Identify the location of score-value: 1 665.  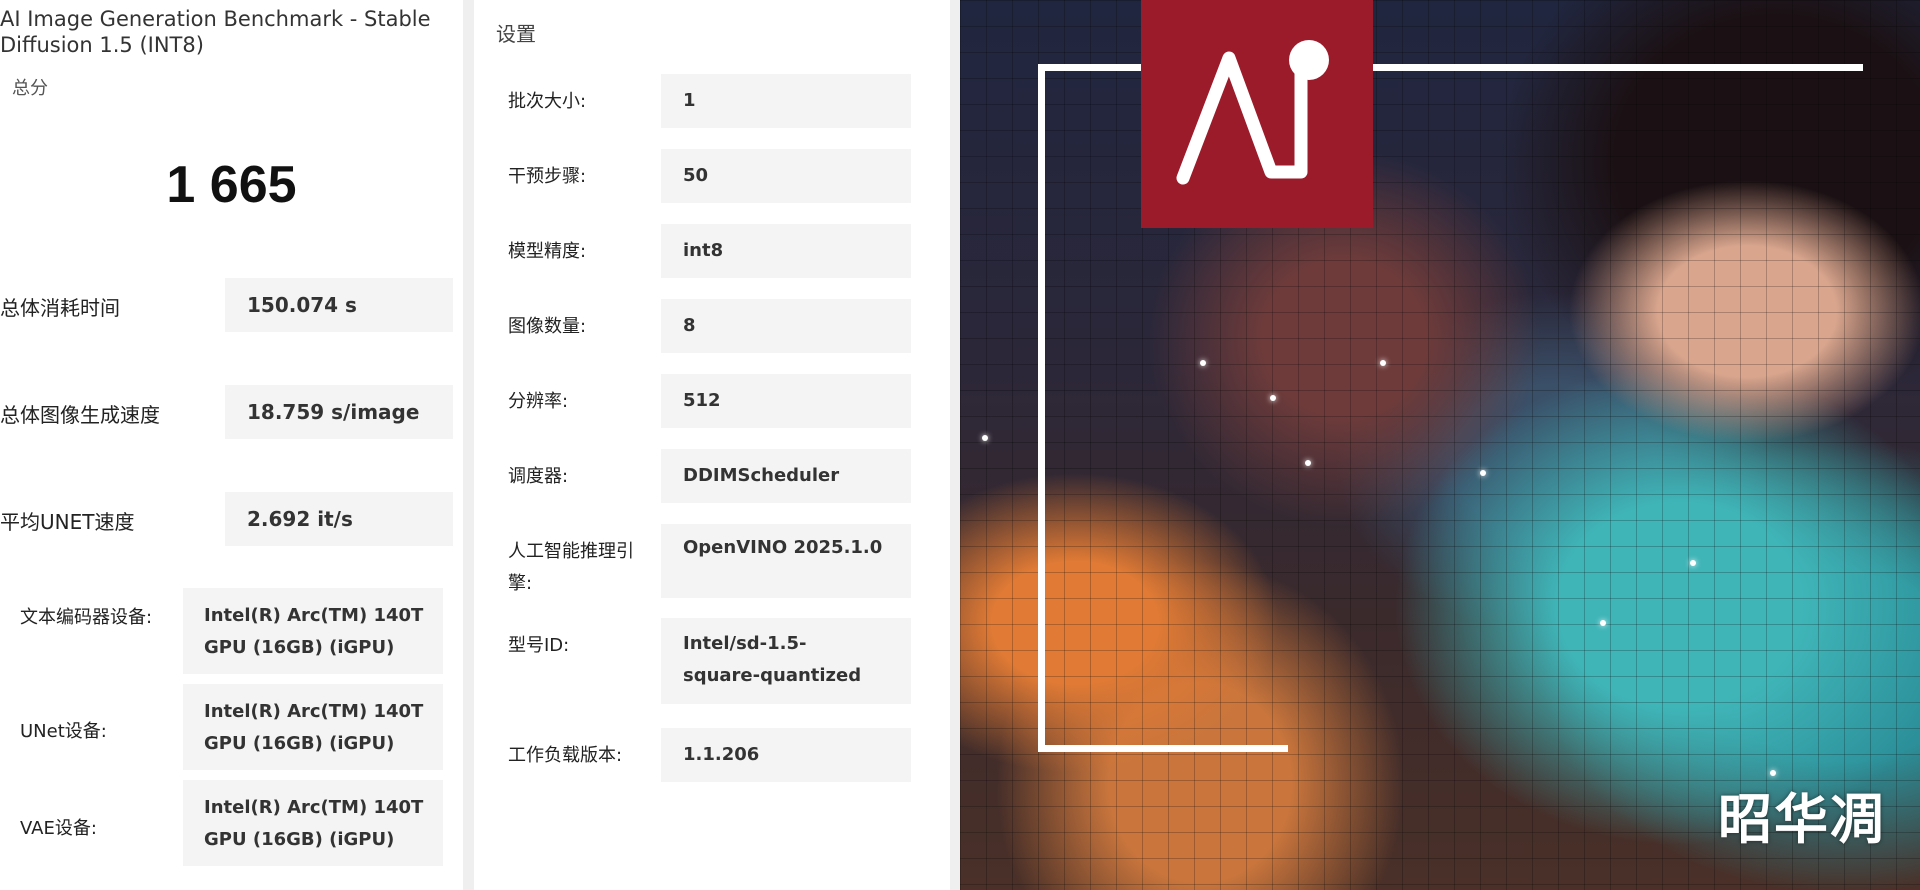
(231, 185).